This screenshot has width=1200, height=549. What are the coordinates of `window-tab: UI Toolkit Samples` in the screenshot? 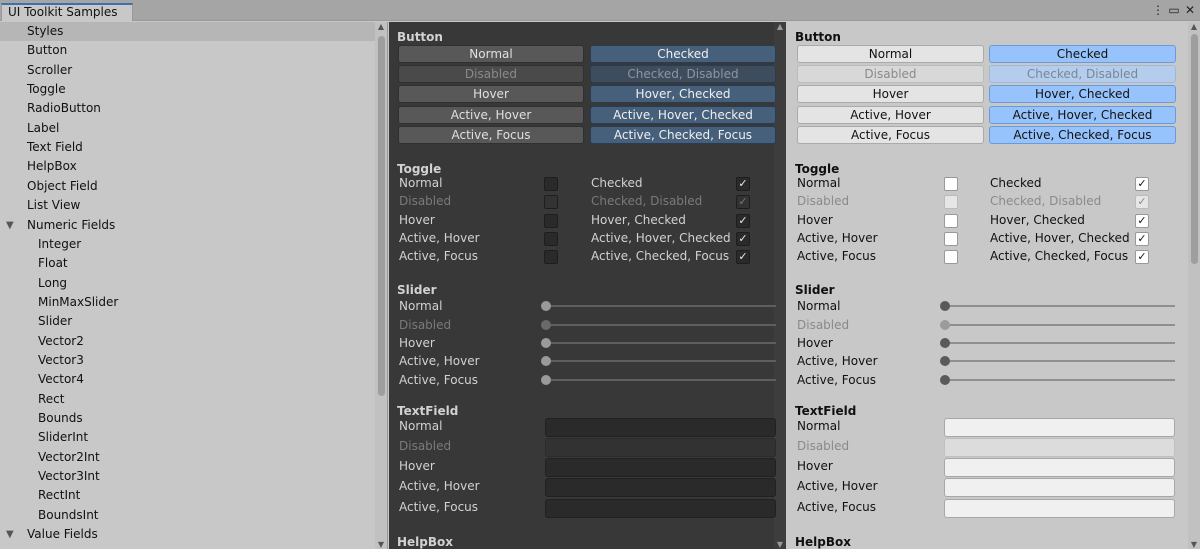 It's located at (67, 12).